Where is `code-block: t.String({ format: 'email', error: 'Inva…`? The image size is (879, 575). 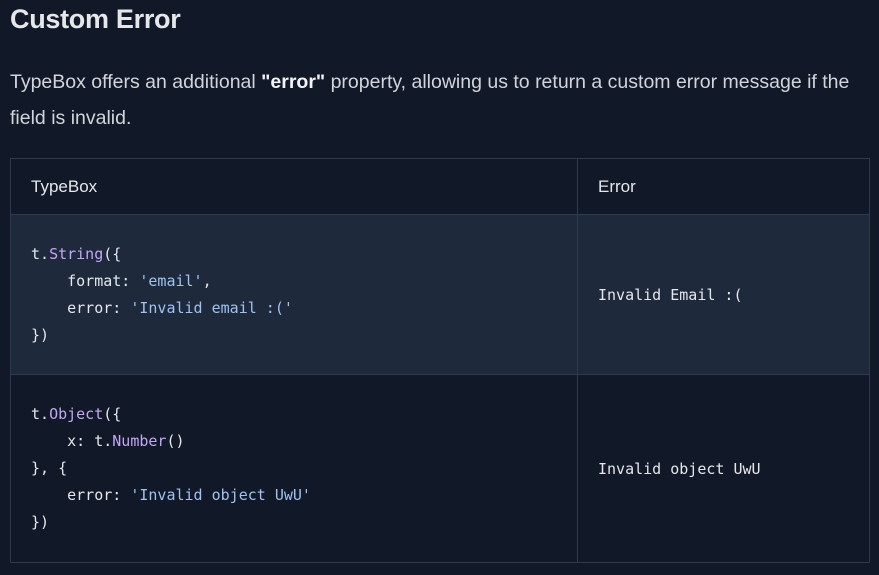 code-block: t.String({ format: 'email', error: 'Inva… is located at coordinates (294, 295).